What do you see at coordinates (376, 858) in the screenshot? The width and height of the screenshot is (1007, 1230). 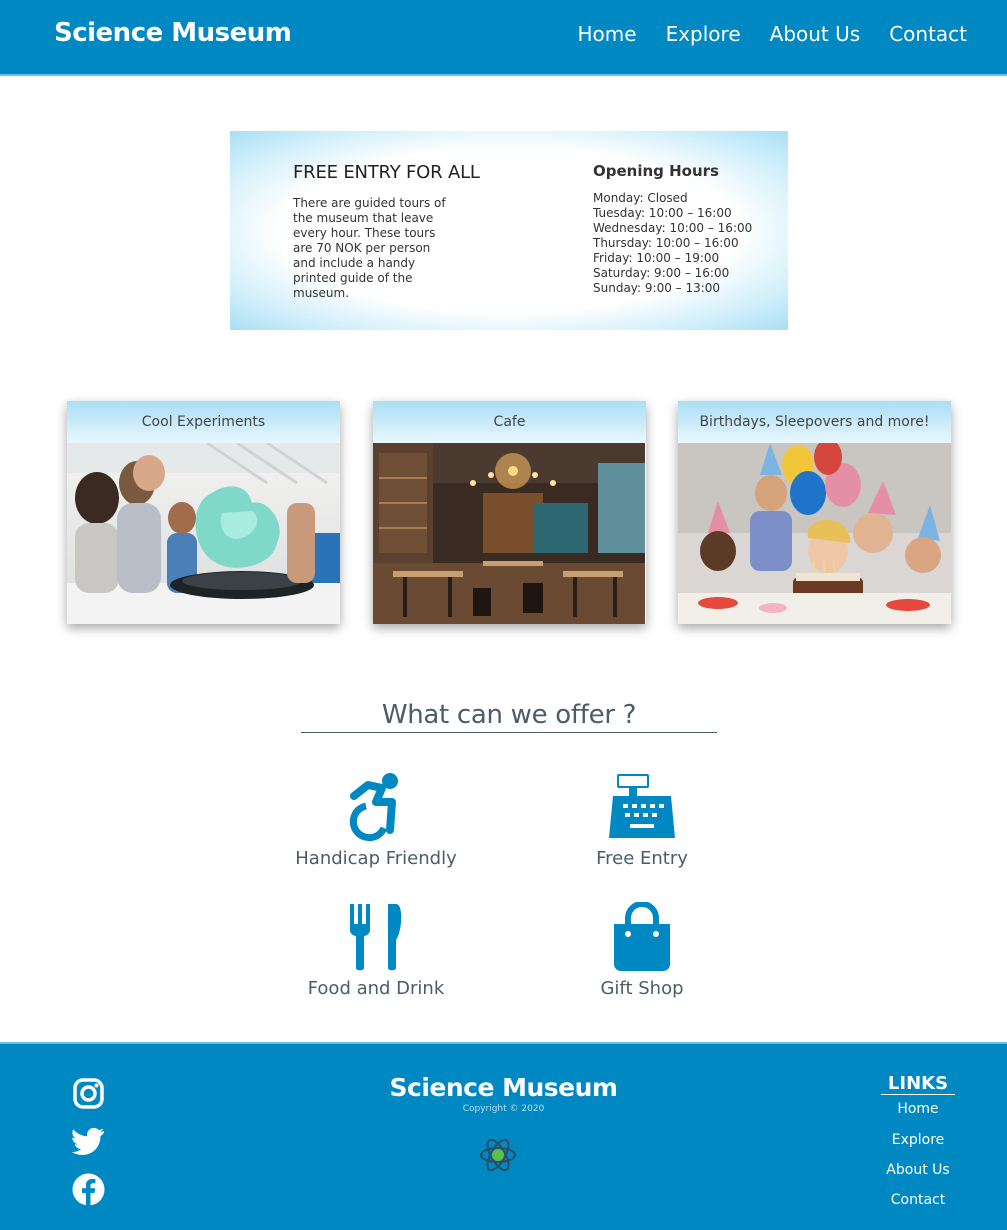 I see `feature-handicap-label: Handicap Friendly` at bounding box center [376, 858].